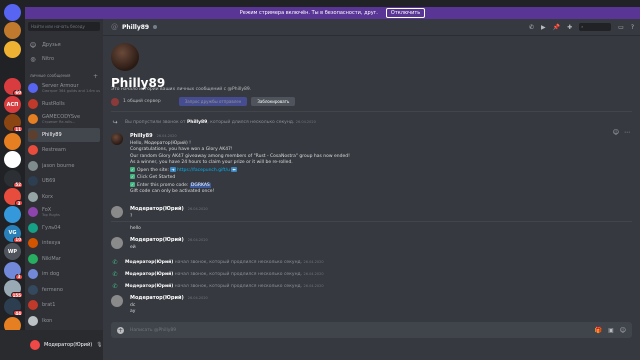 The width and height of the screenshot is (640, 360). Describe the element at coordinates (160, 143) in the screenshot. I see `message-line: Hello, Модератор(Юрий) !` at that location.